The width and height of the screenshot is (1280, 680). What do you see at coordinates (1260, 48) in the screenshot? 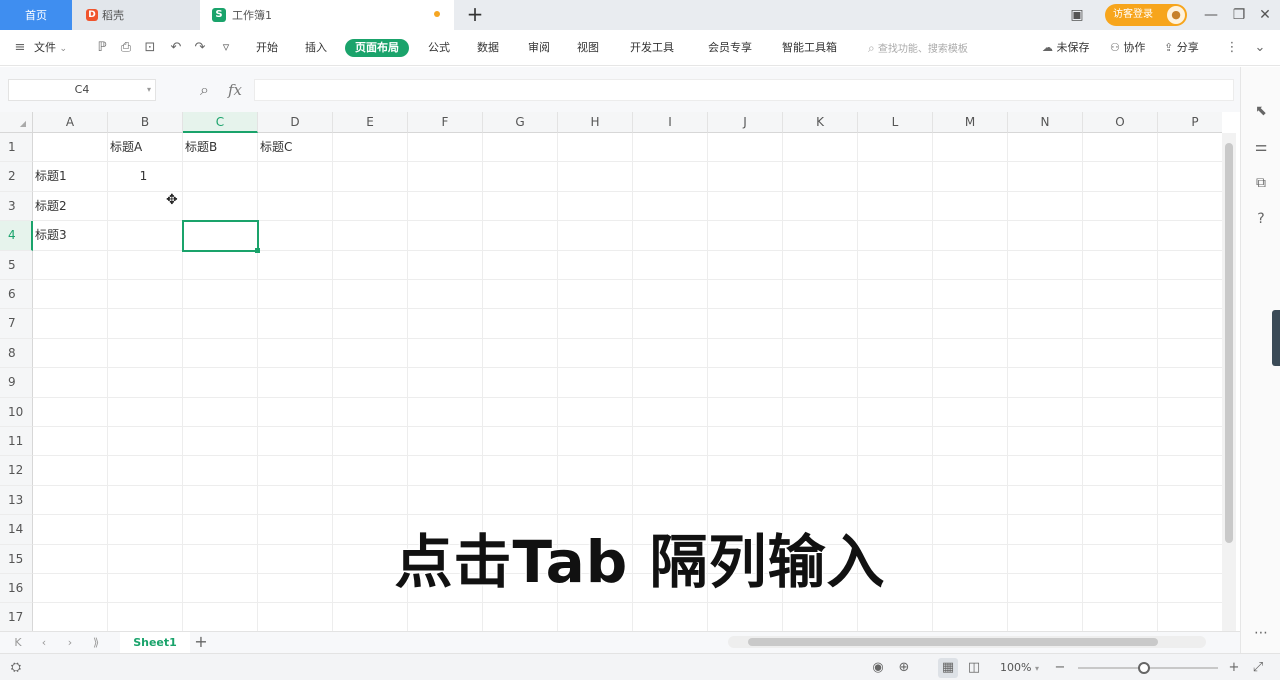
I see `collapse-ribbon-icon: ⌄` at bounding box center [1260, 48].